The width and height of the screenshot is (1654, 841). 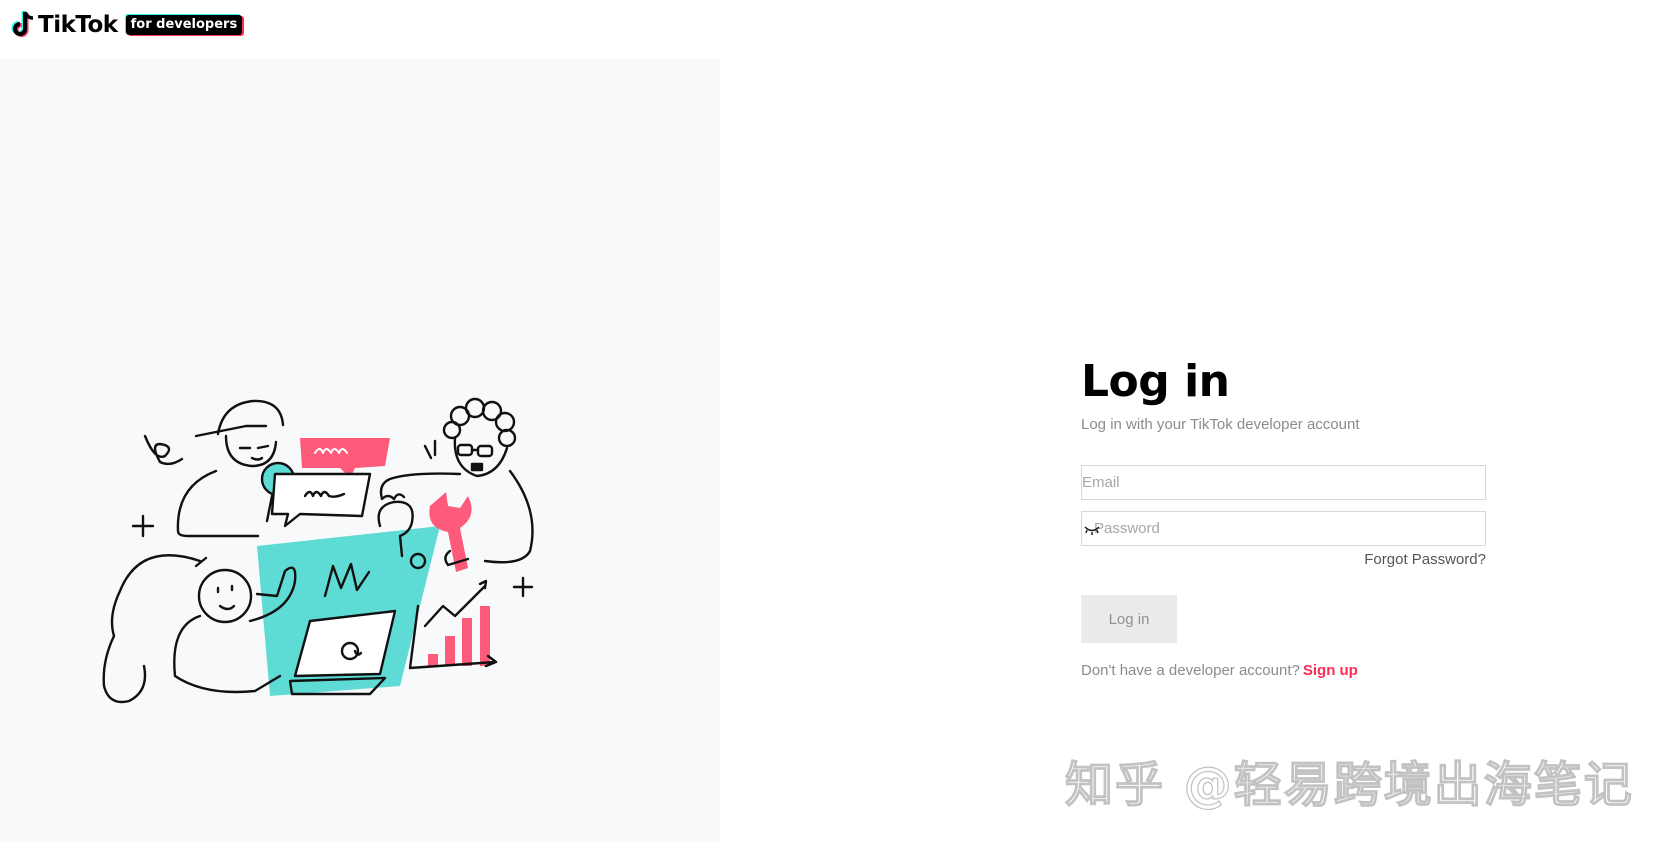 What do you see at coordinates (1425, 559) in the screenshot?
I see `forgot-password-link: Forgot Password?` at bounding box center [1425, 559].